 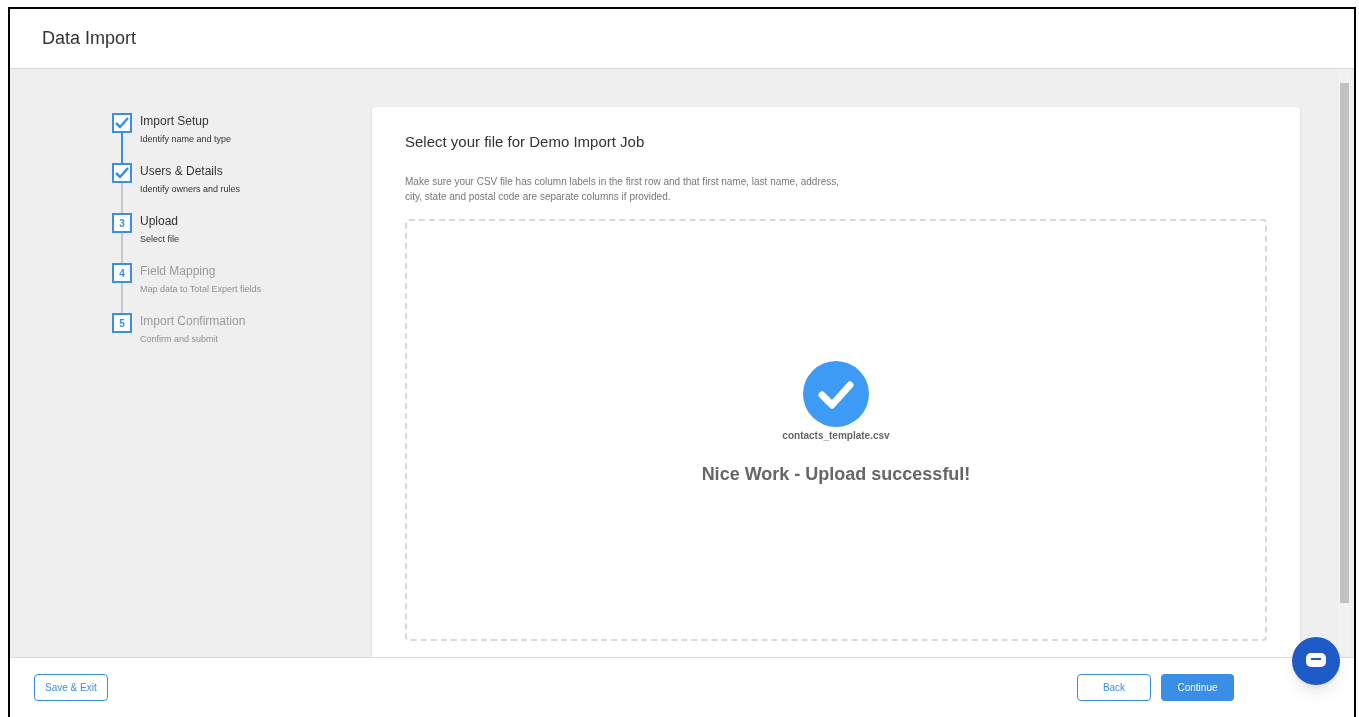 What do you see at coordinates (160, 221) in the screenshot?
I see `step-title: Upload` at bounding box center [160, 221].